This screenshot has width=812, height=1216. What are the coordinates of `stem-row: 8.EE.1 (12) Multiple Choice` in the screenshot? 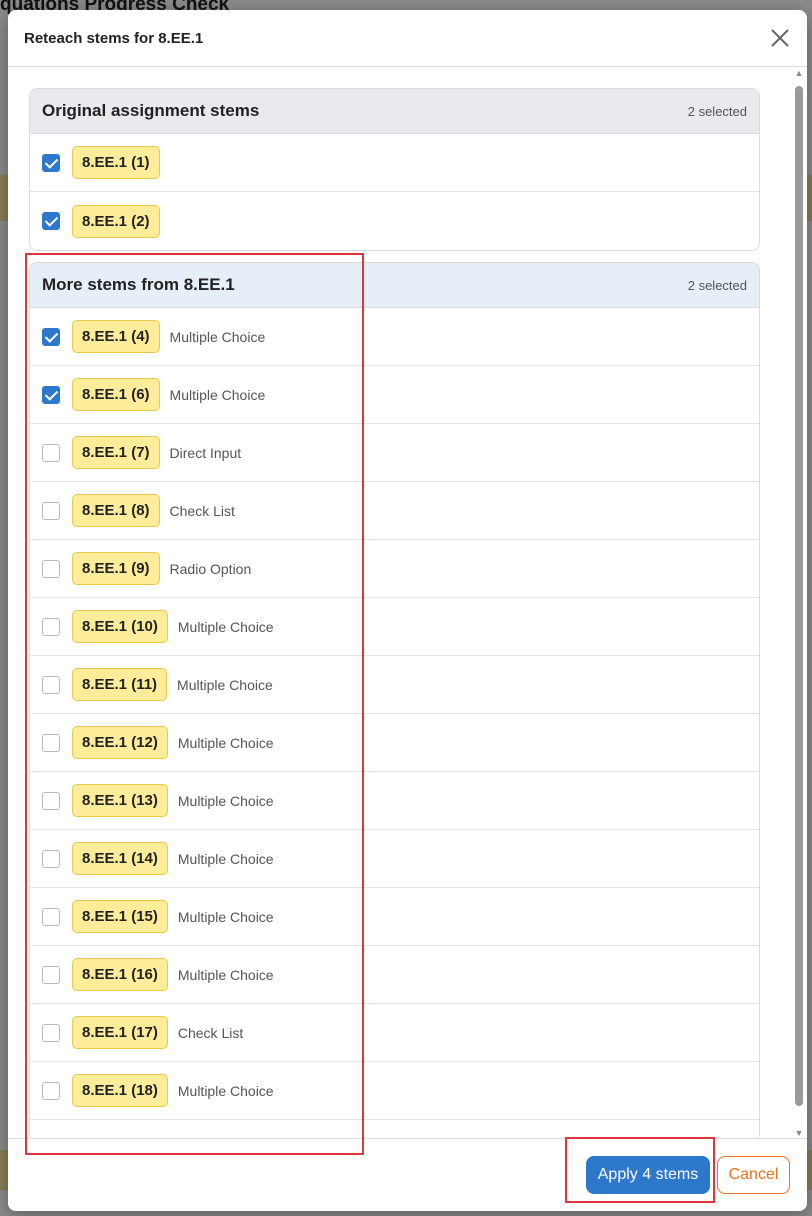 It's located at (394, 743).